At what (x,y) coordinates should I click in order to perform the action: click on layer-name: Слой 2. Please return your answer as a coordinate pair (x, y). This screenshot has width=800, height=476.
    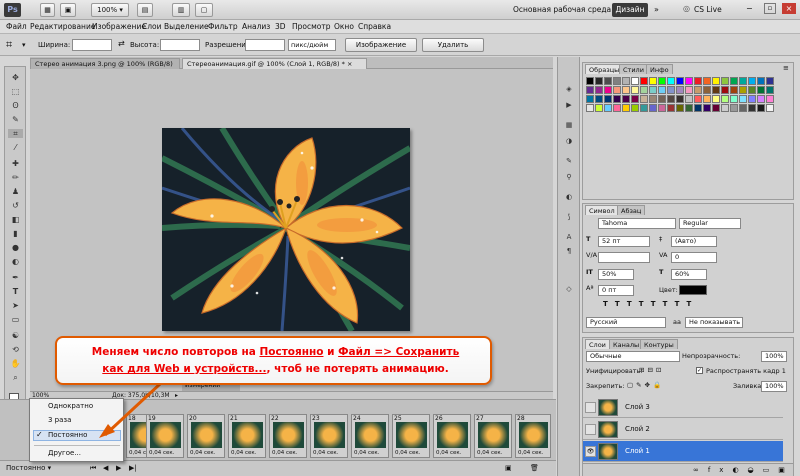
    Looking at the image, I should click on (637, 429).